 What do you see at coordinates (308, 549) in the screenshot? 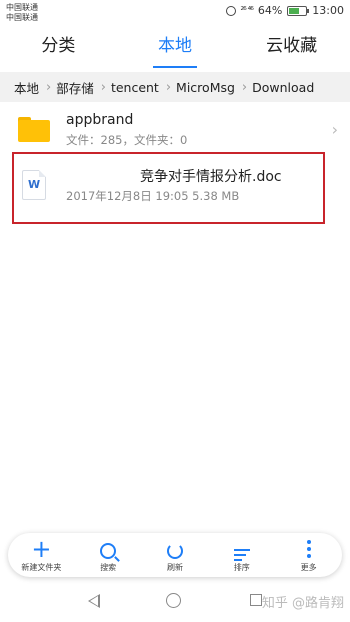
I see `more-icon` at bounding box center [308, 549].